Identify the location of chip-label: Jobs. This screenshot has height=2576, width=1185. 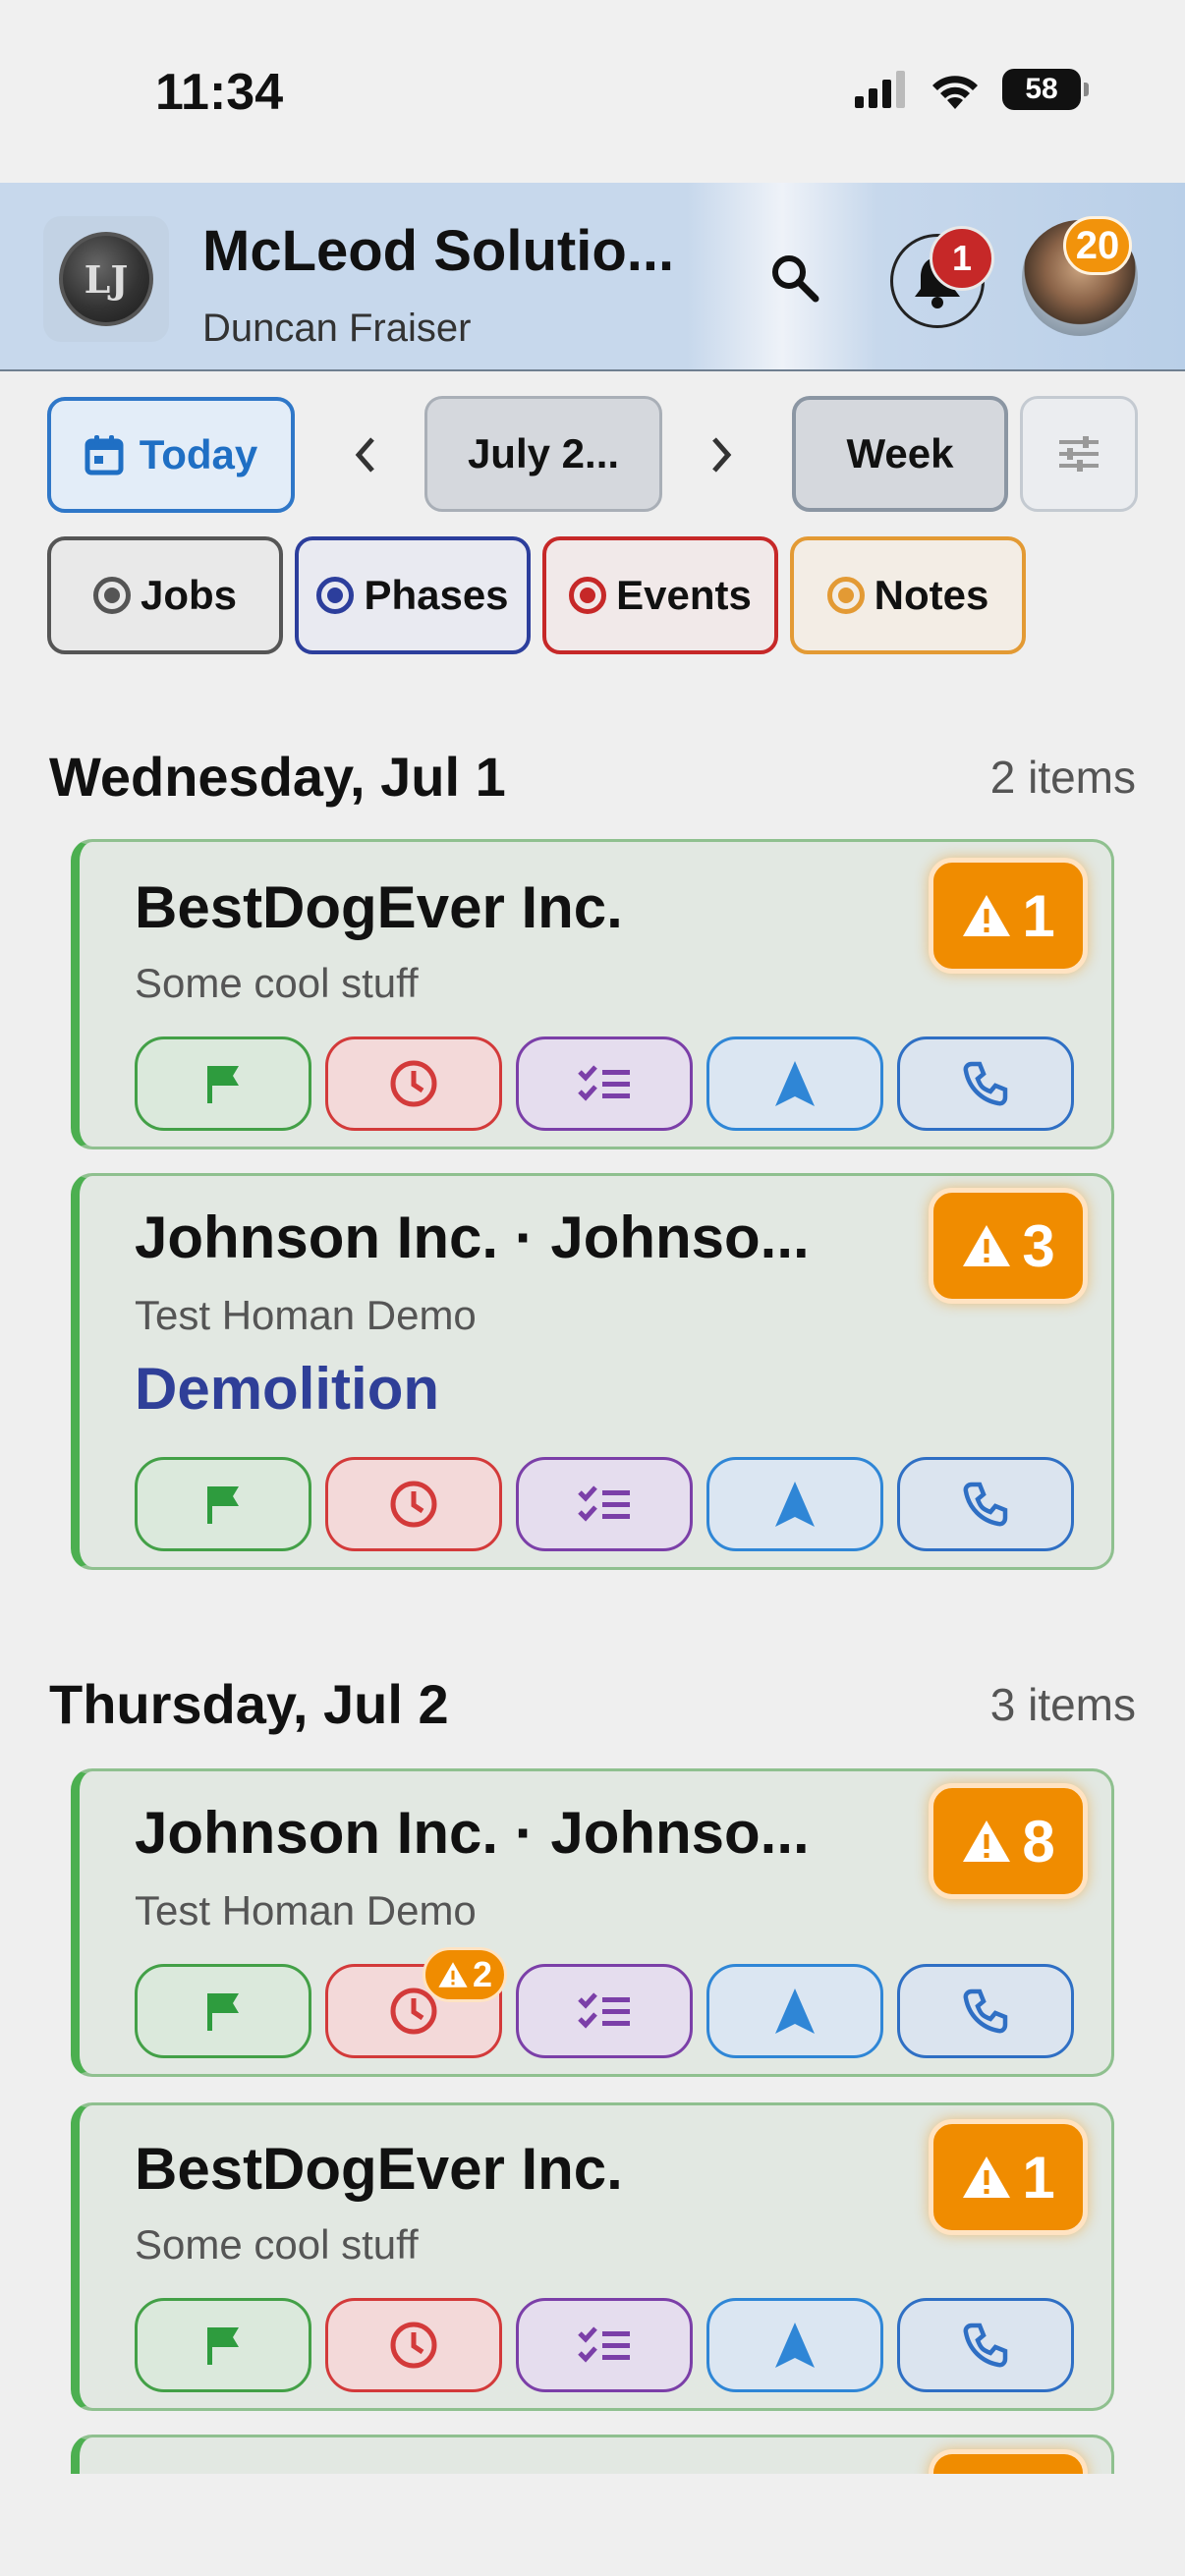
(189, 595).